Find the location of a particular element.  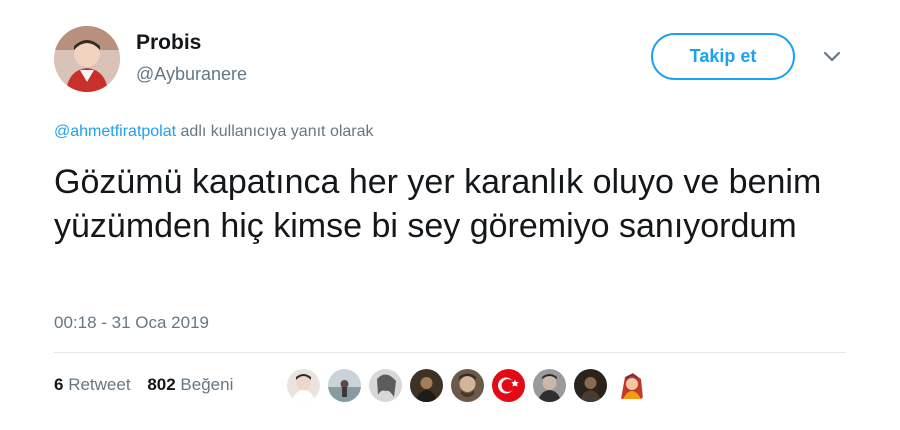

retweet-label: Retweet is located at coordinates (99, 384).